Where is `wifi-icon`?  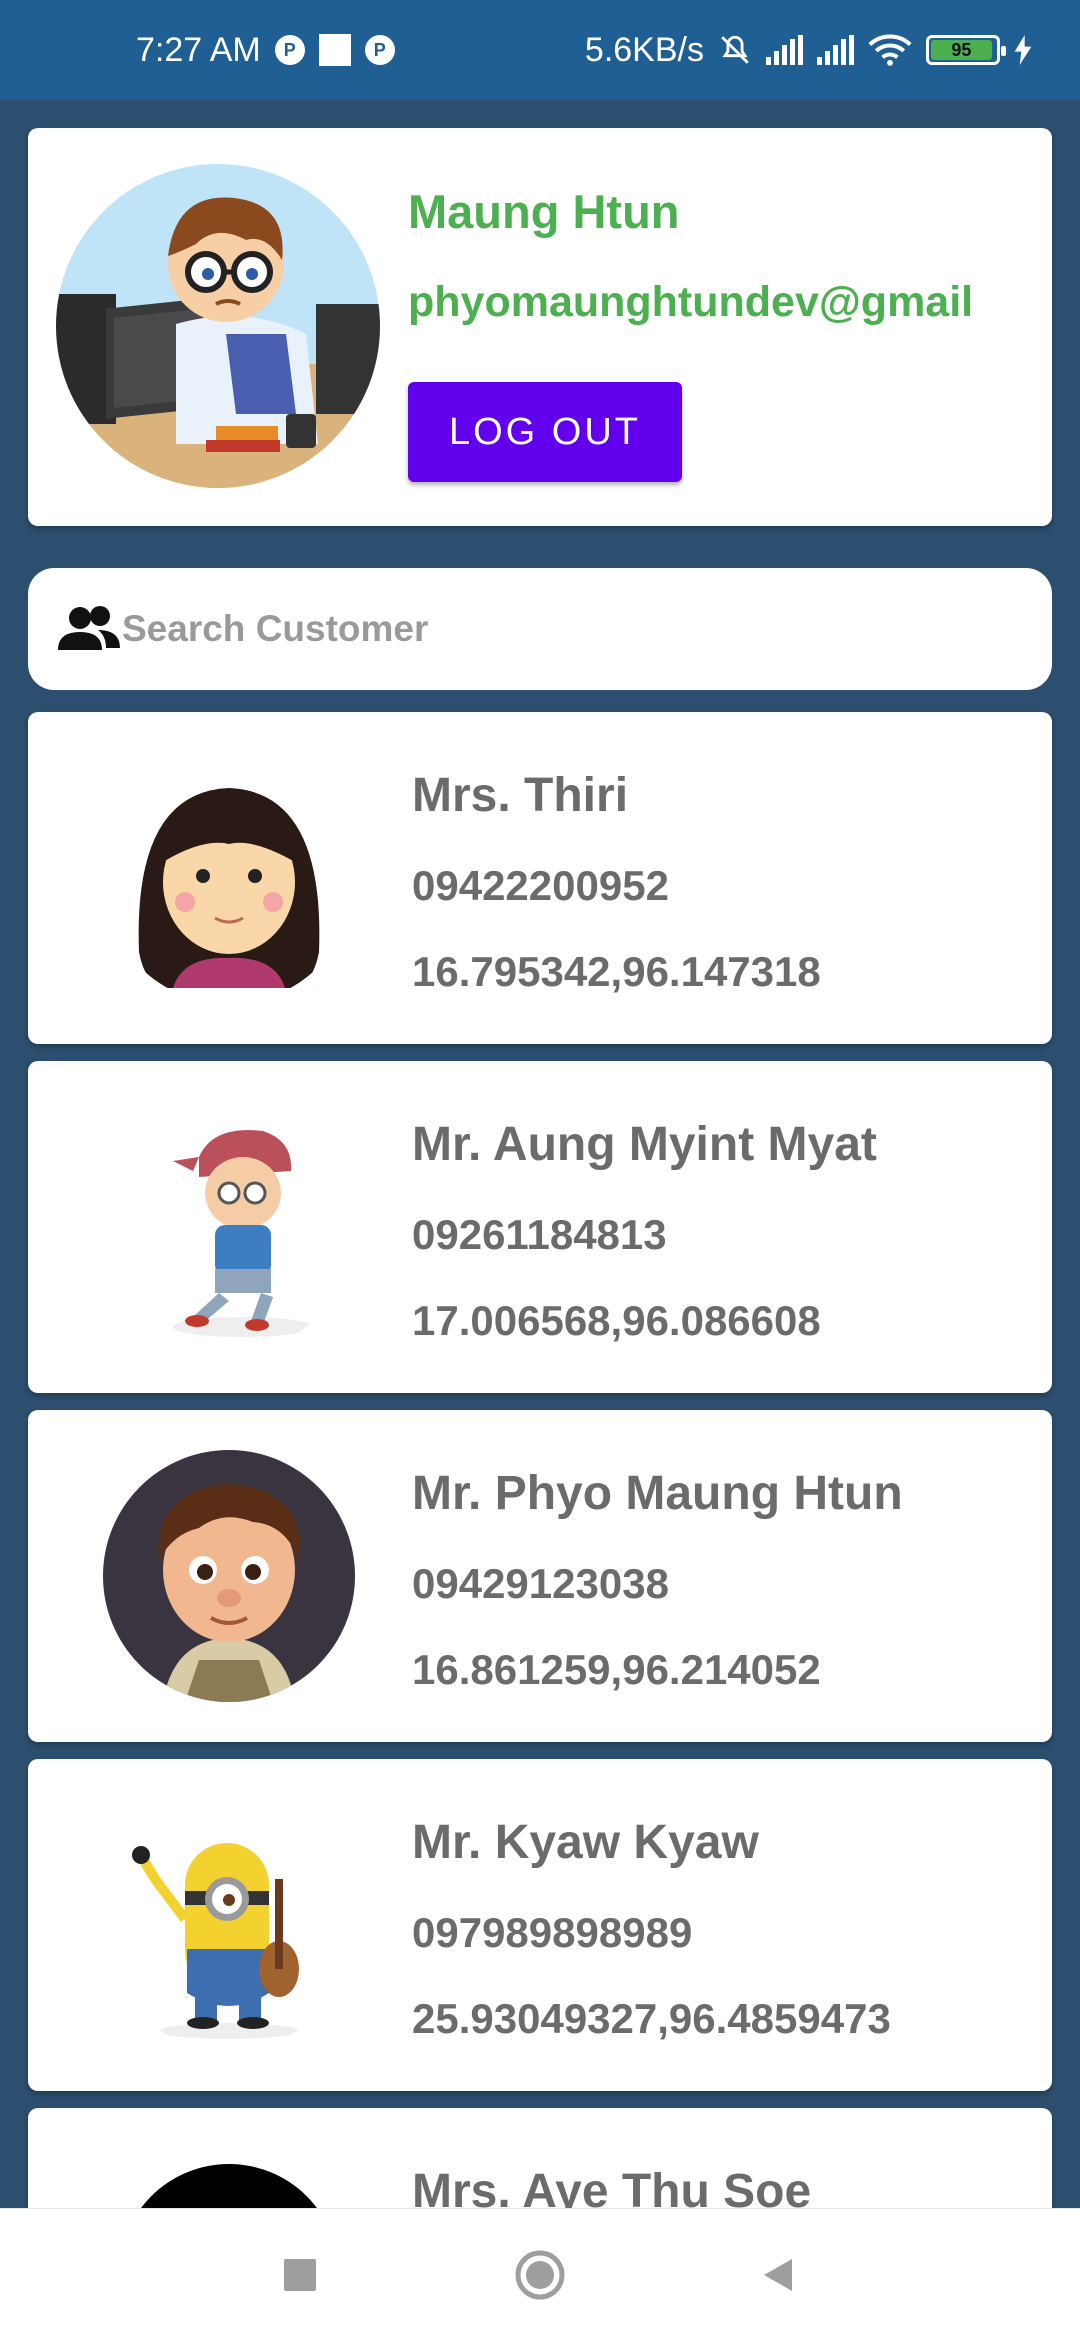 wifi-icon is located at coordinates (890, 50).